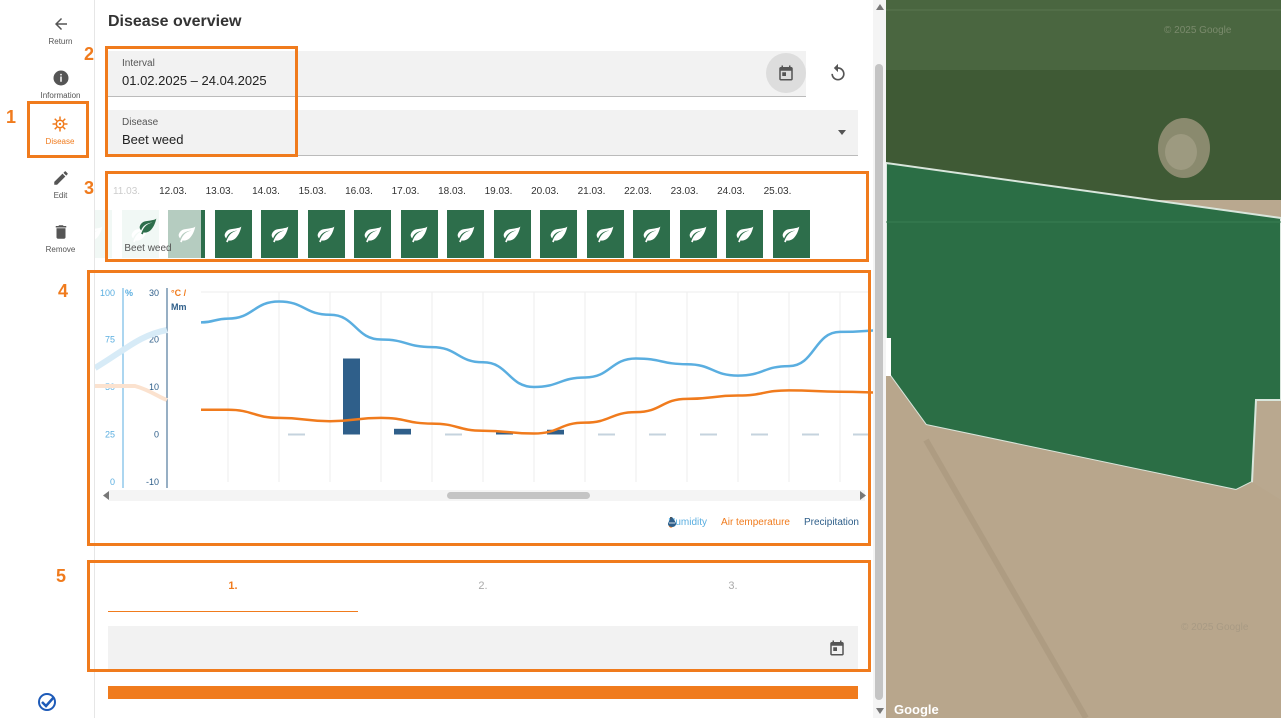 This screenshot has height=718, width=1281. Describe the element at coordinates (1215, 627) in the screenshot. I see `map-watermark-2: © 2025 Google` at that location.